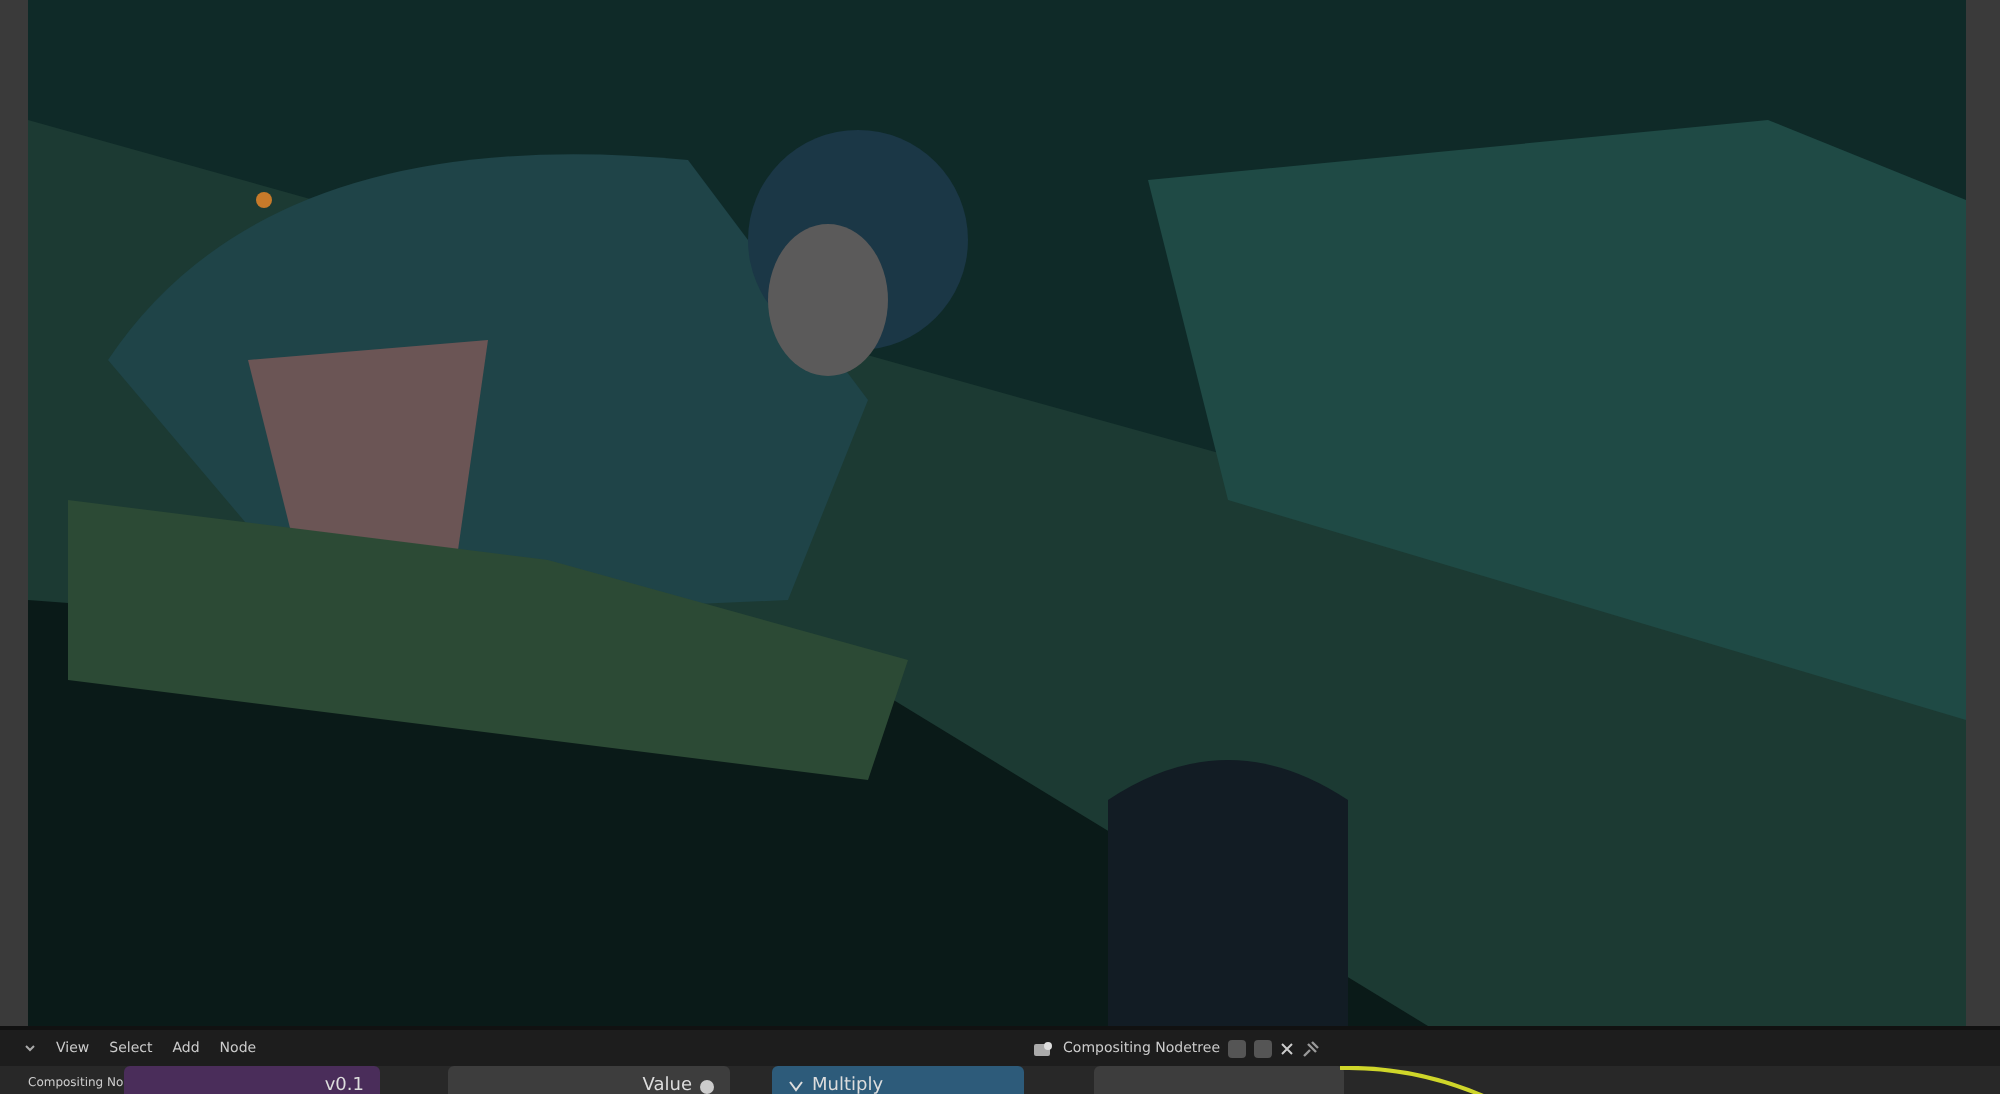 The height and width of the screenshot is (1094, 2000). What do you see at coordinates (252, 1080) in the screenshot?
I see `node-header: v0.1` at bounding box center [252, 1080].